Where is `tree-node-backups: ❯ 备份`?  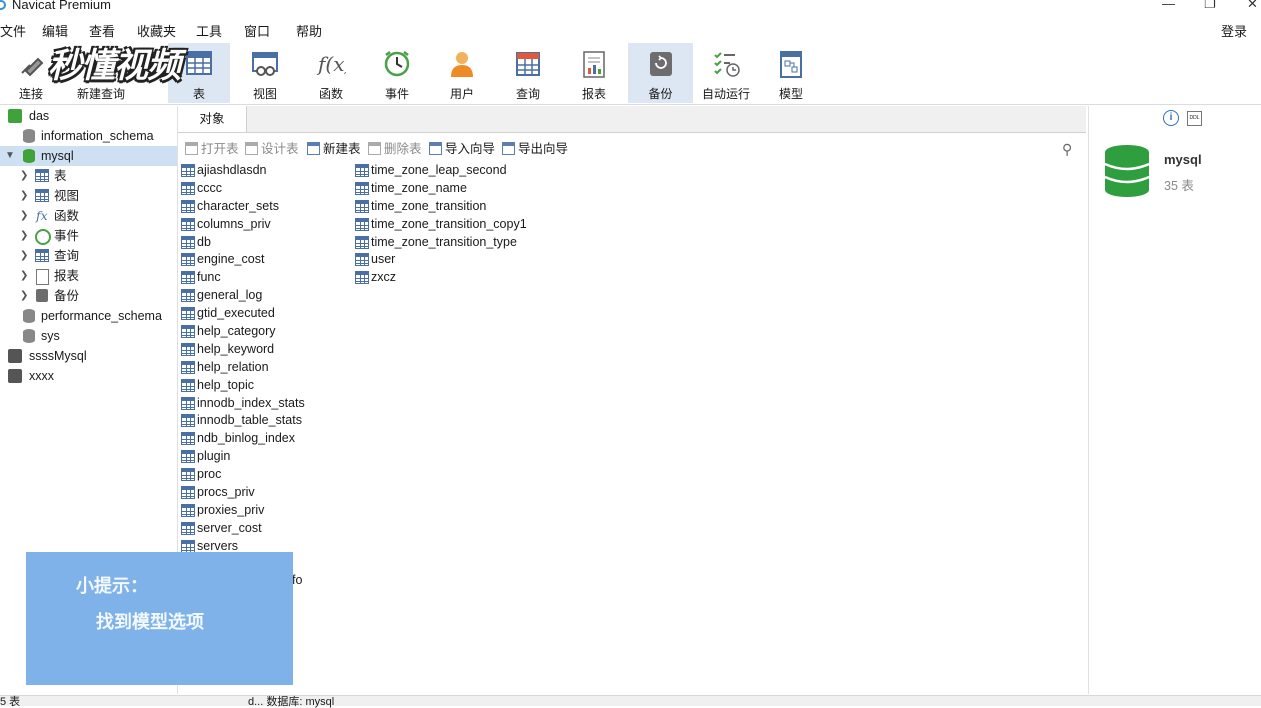 tree-node-backups: ❯ 备份 is located at coordinates (88, 296).